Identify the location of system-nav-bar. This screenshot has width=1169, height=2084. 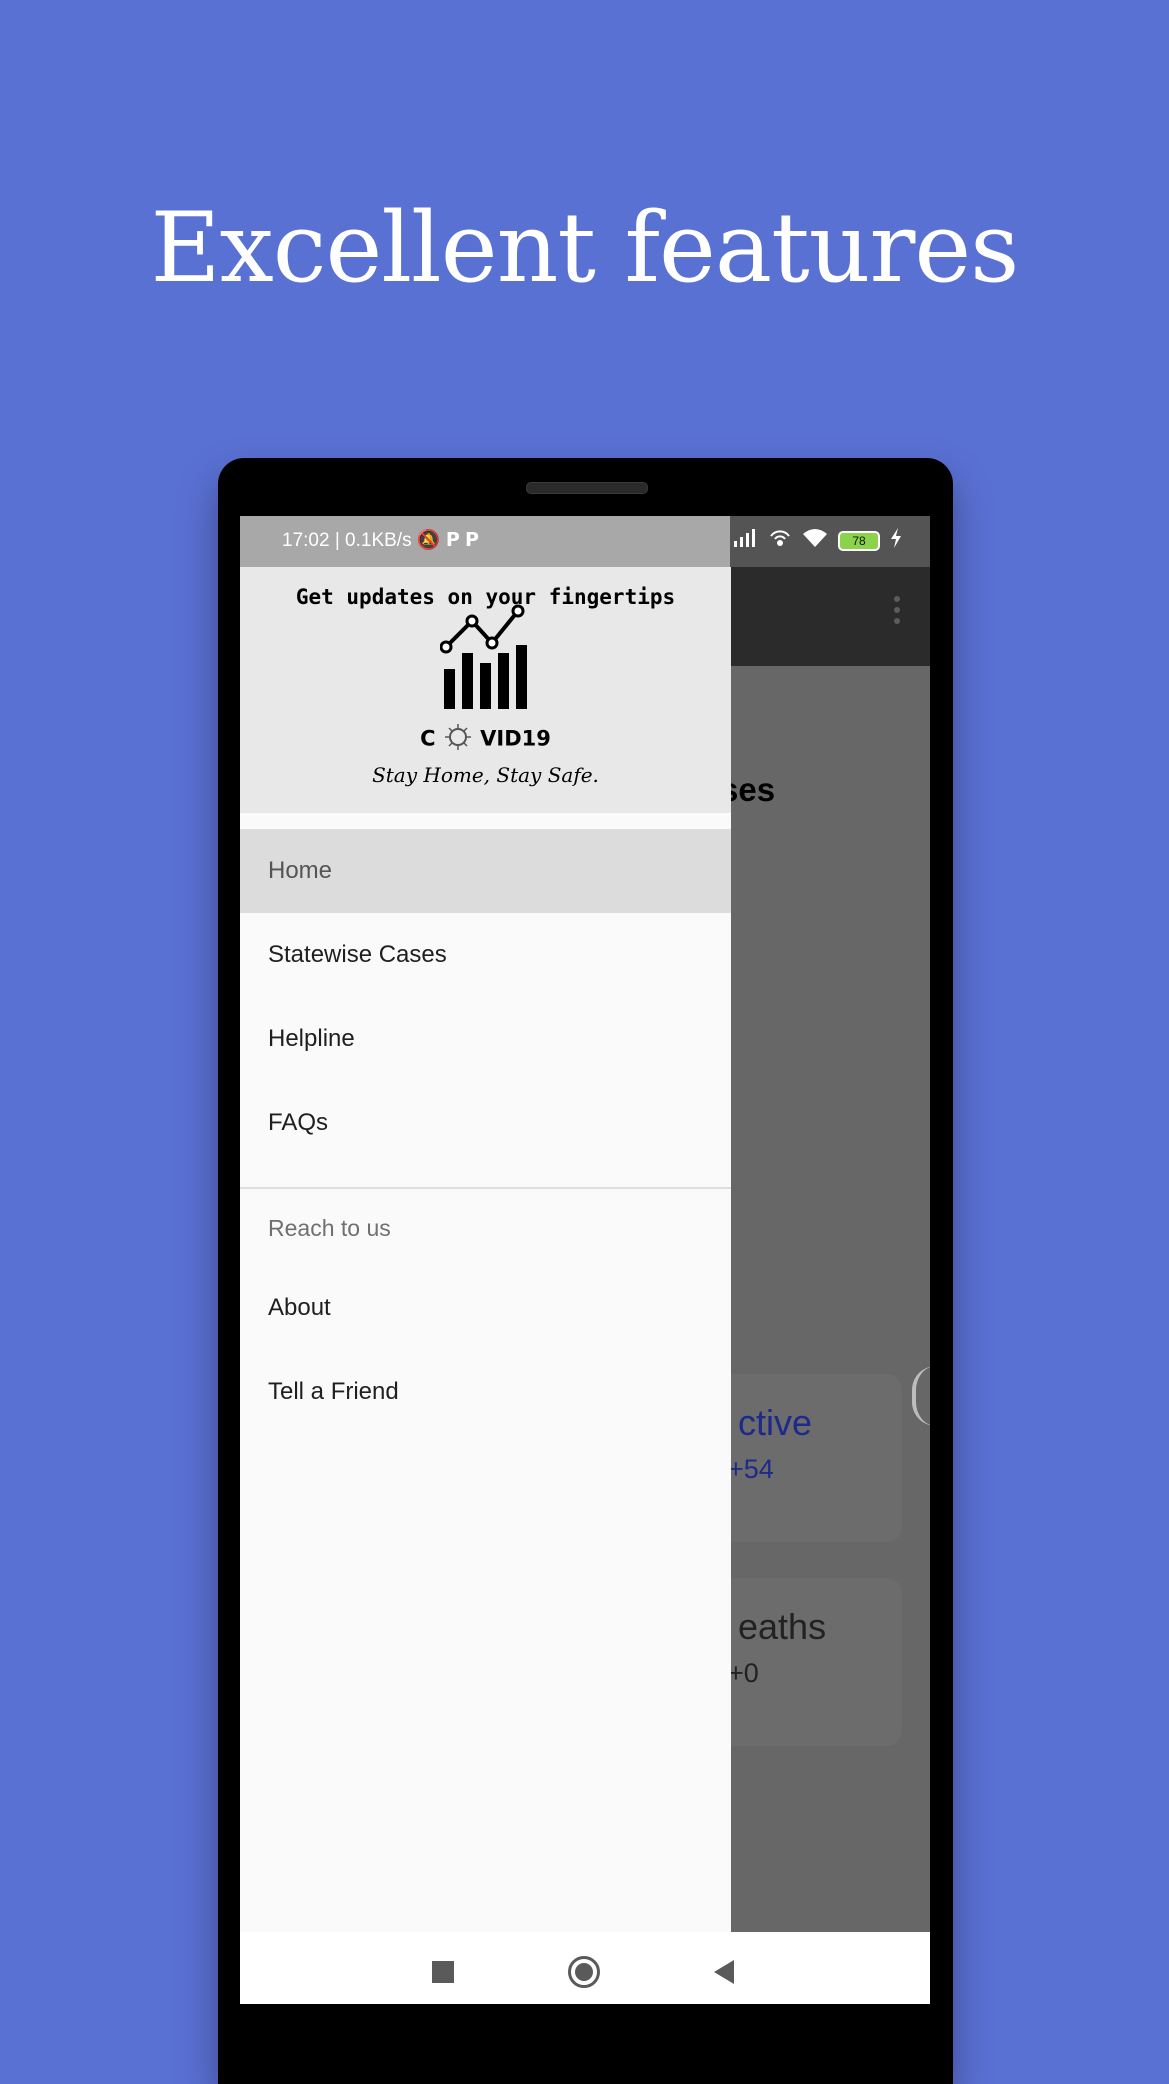
(585, 1968).